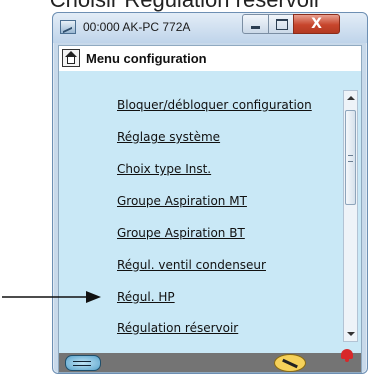 This screenshot has width=371, height=374. What do you see at coordinates (83, 363) in the screenshot?
I see `key-icon` at bounding box center [83, 363].